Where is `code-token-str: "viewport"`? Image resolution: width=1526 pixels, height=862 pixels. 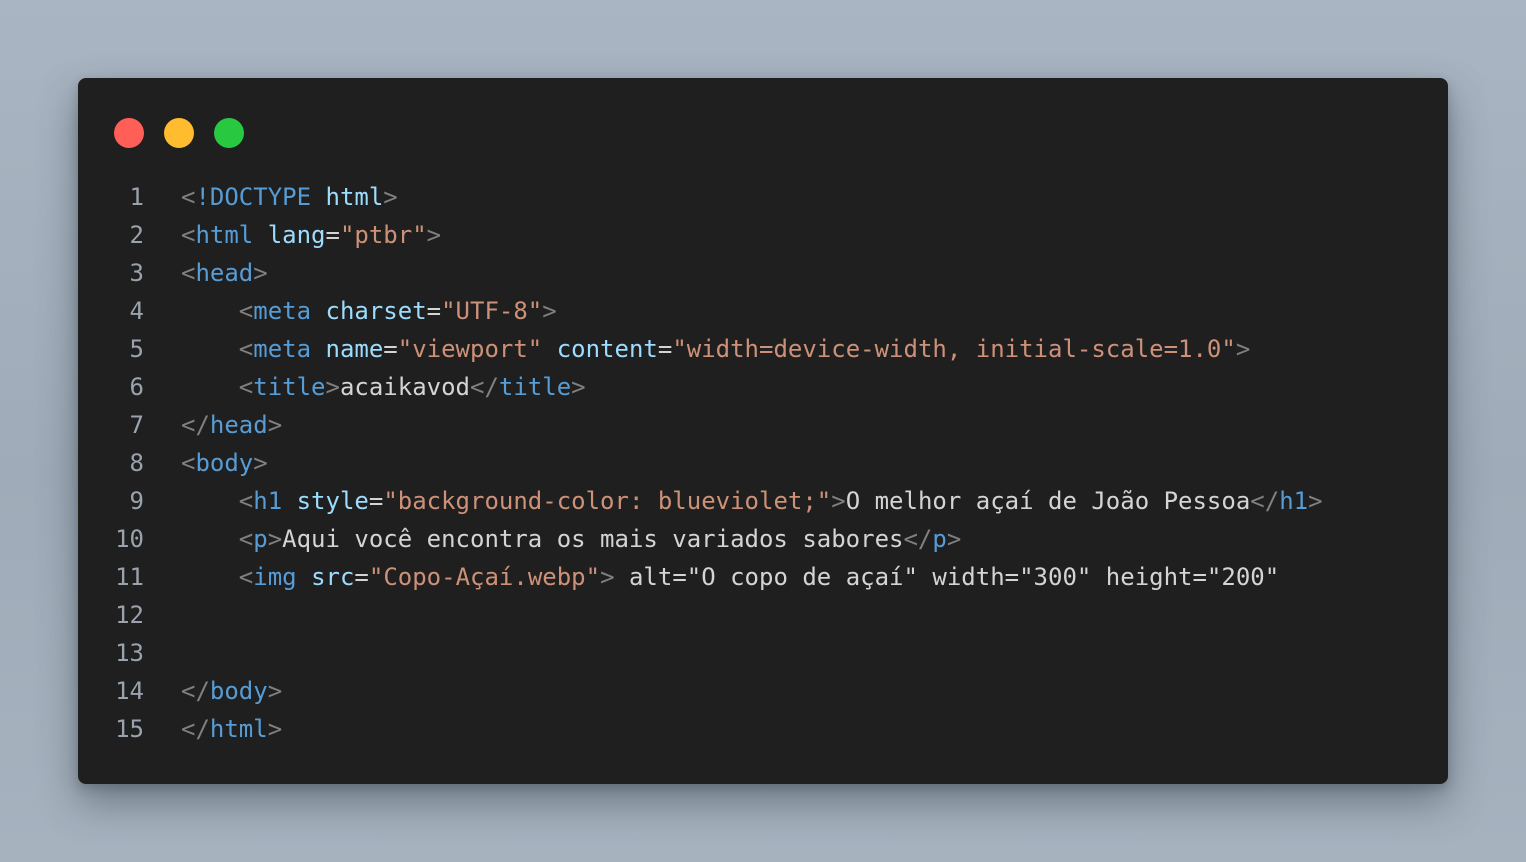 code-token-str: "viewport" is located at coordinates (470, 349).